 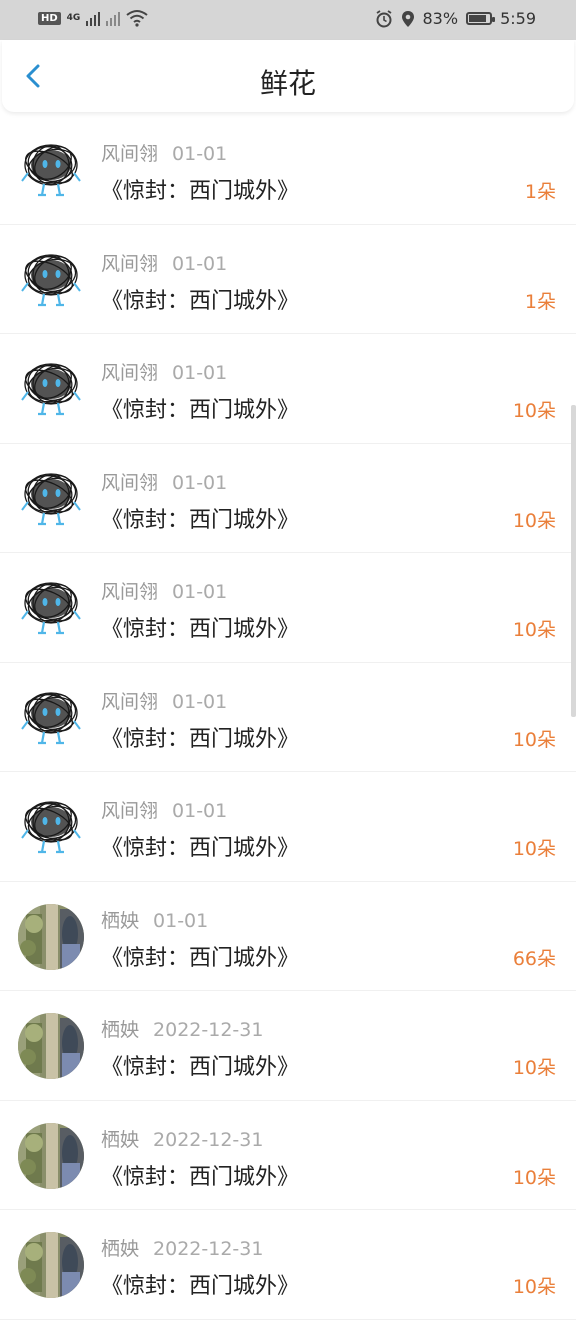 I want to click on status-right: 83% 5:59, so click(x=455, y=18).